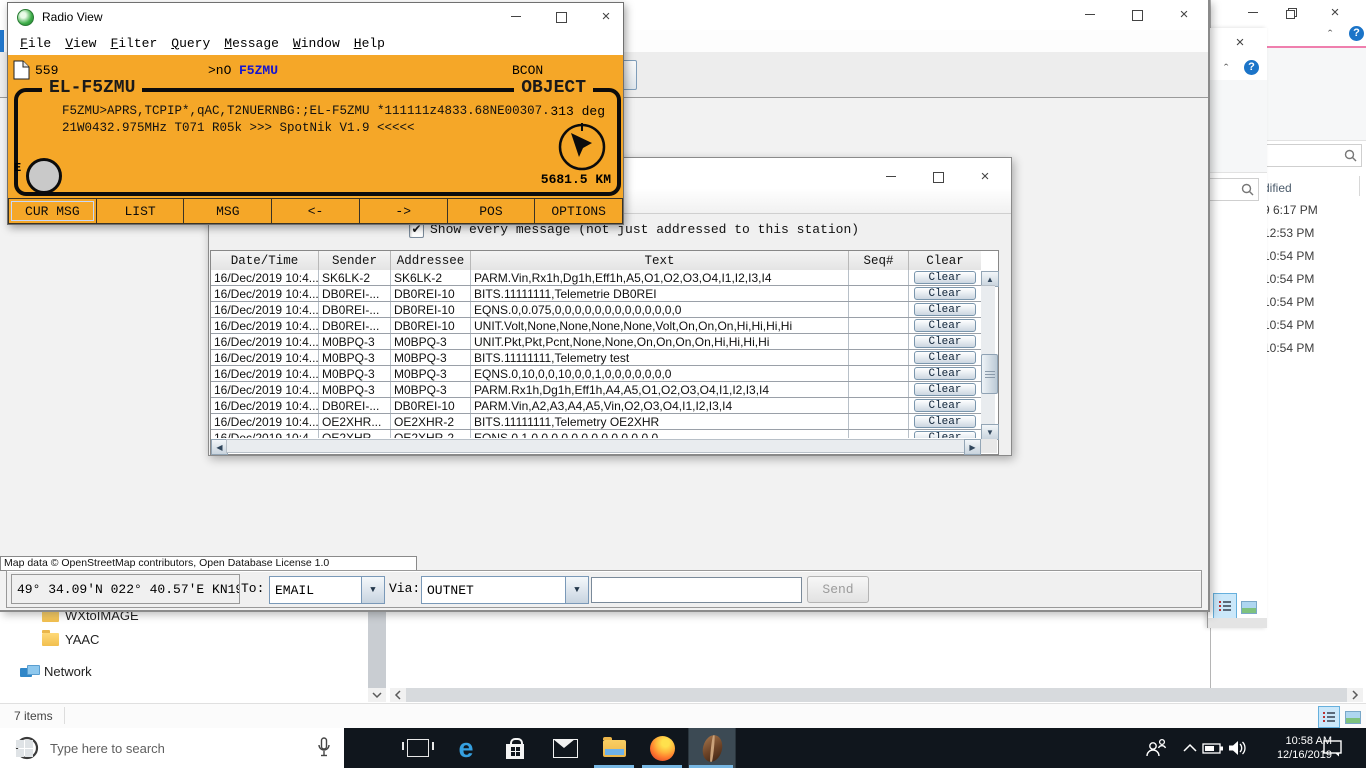 The image size is (1366, 768). Describe the element at coordinates (565, 748) in the screenshot. I see `taskbar-item-mail` at that location.